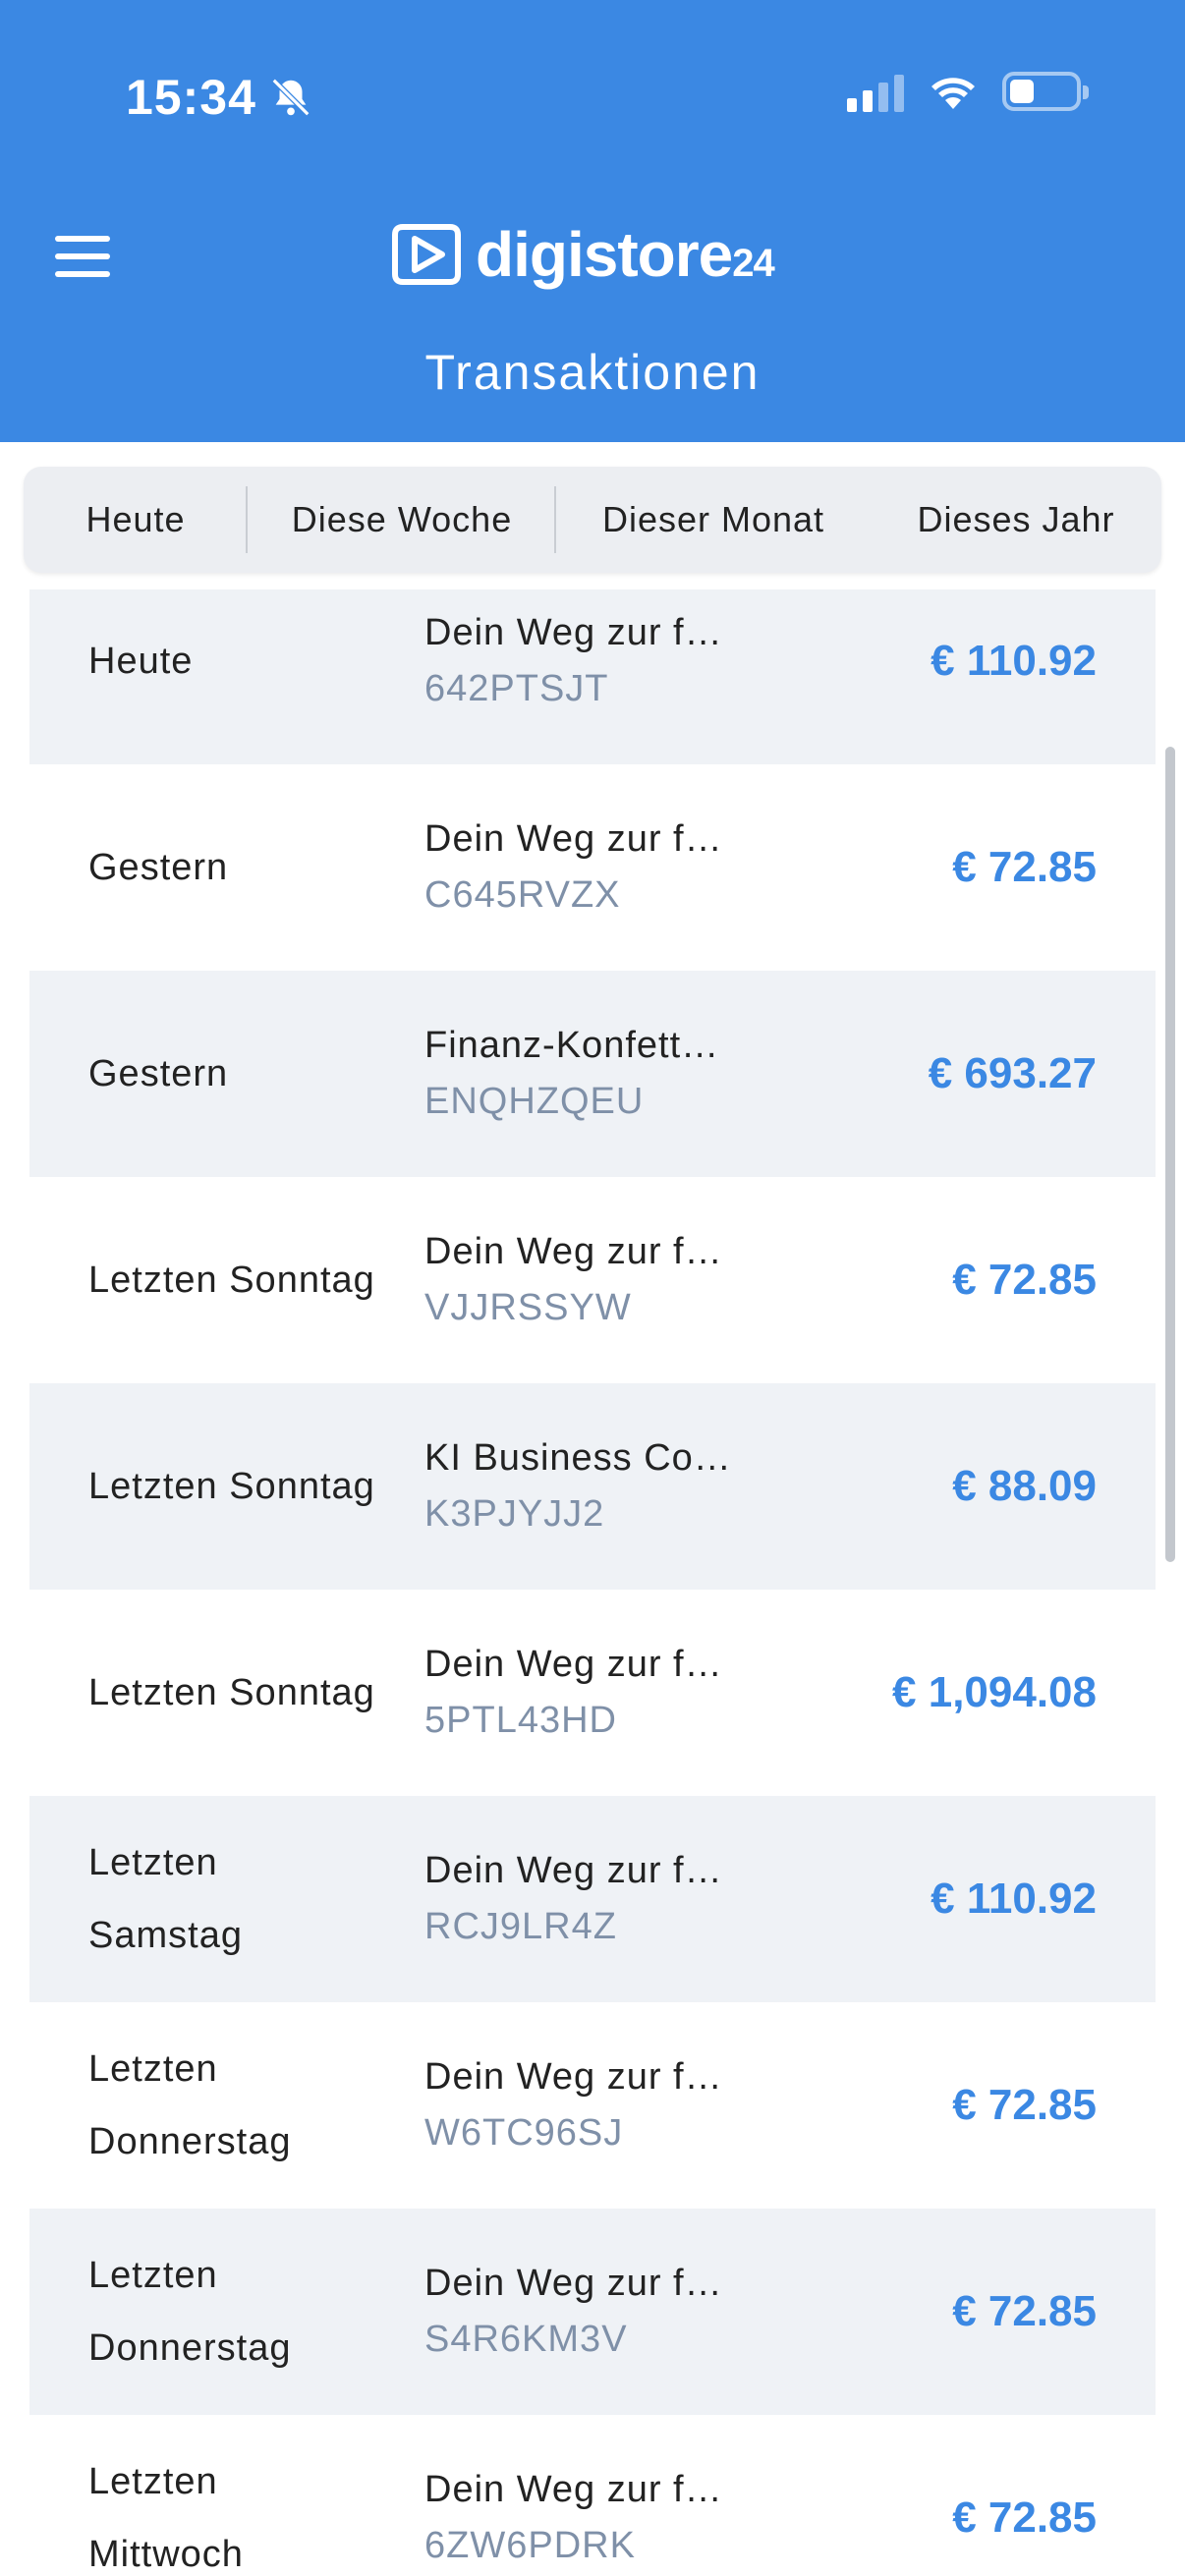  Describe the element at coordinates (1016, 520) in the screenshot. I see `tab-dieses-jahr: Dieses Jahr` at that location.